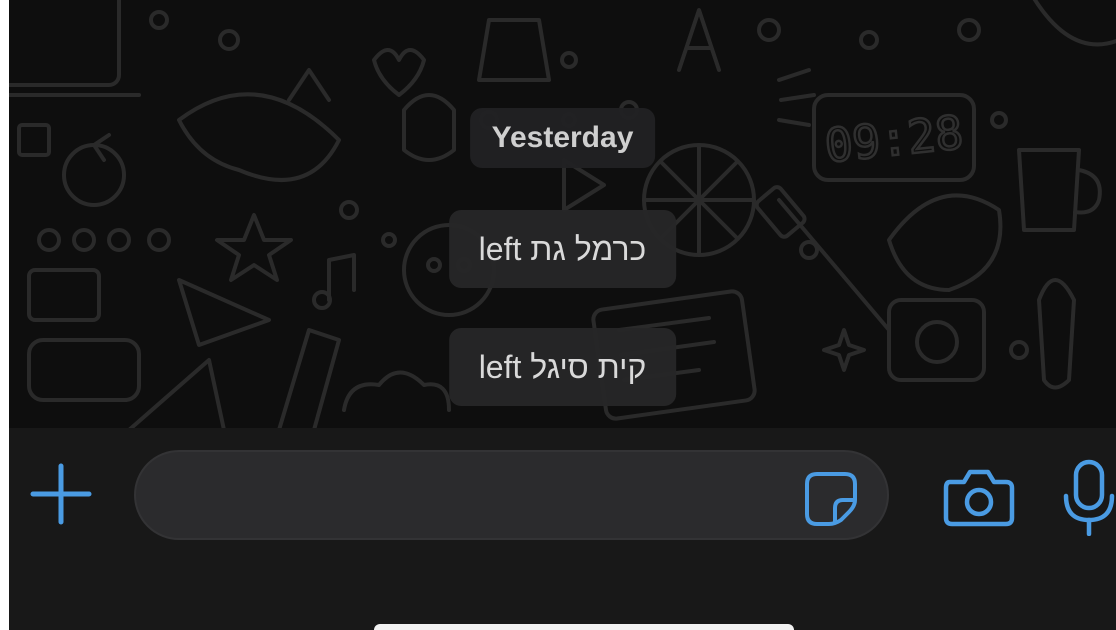 This screenshot has width=1116, height=630. I want to click on sticker-icon, so click(831, 499).